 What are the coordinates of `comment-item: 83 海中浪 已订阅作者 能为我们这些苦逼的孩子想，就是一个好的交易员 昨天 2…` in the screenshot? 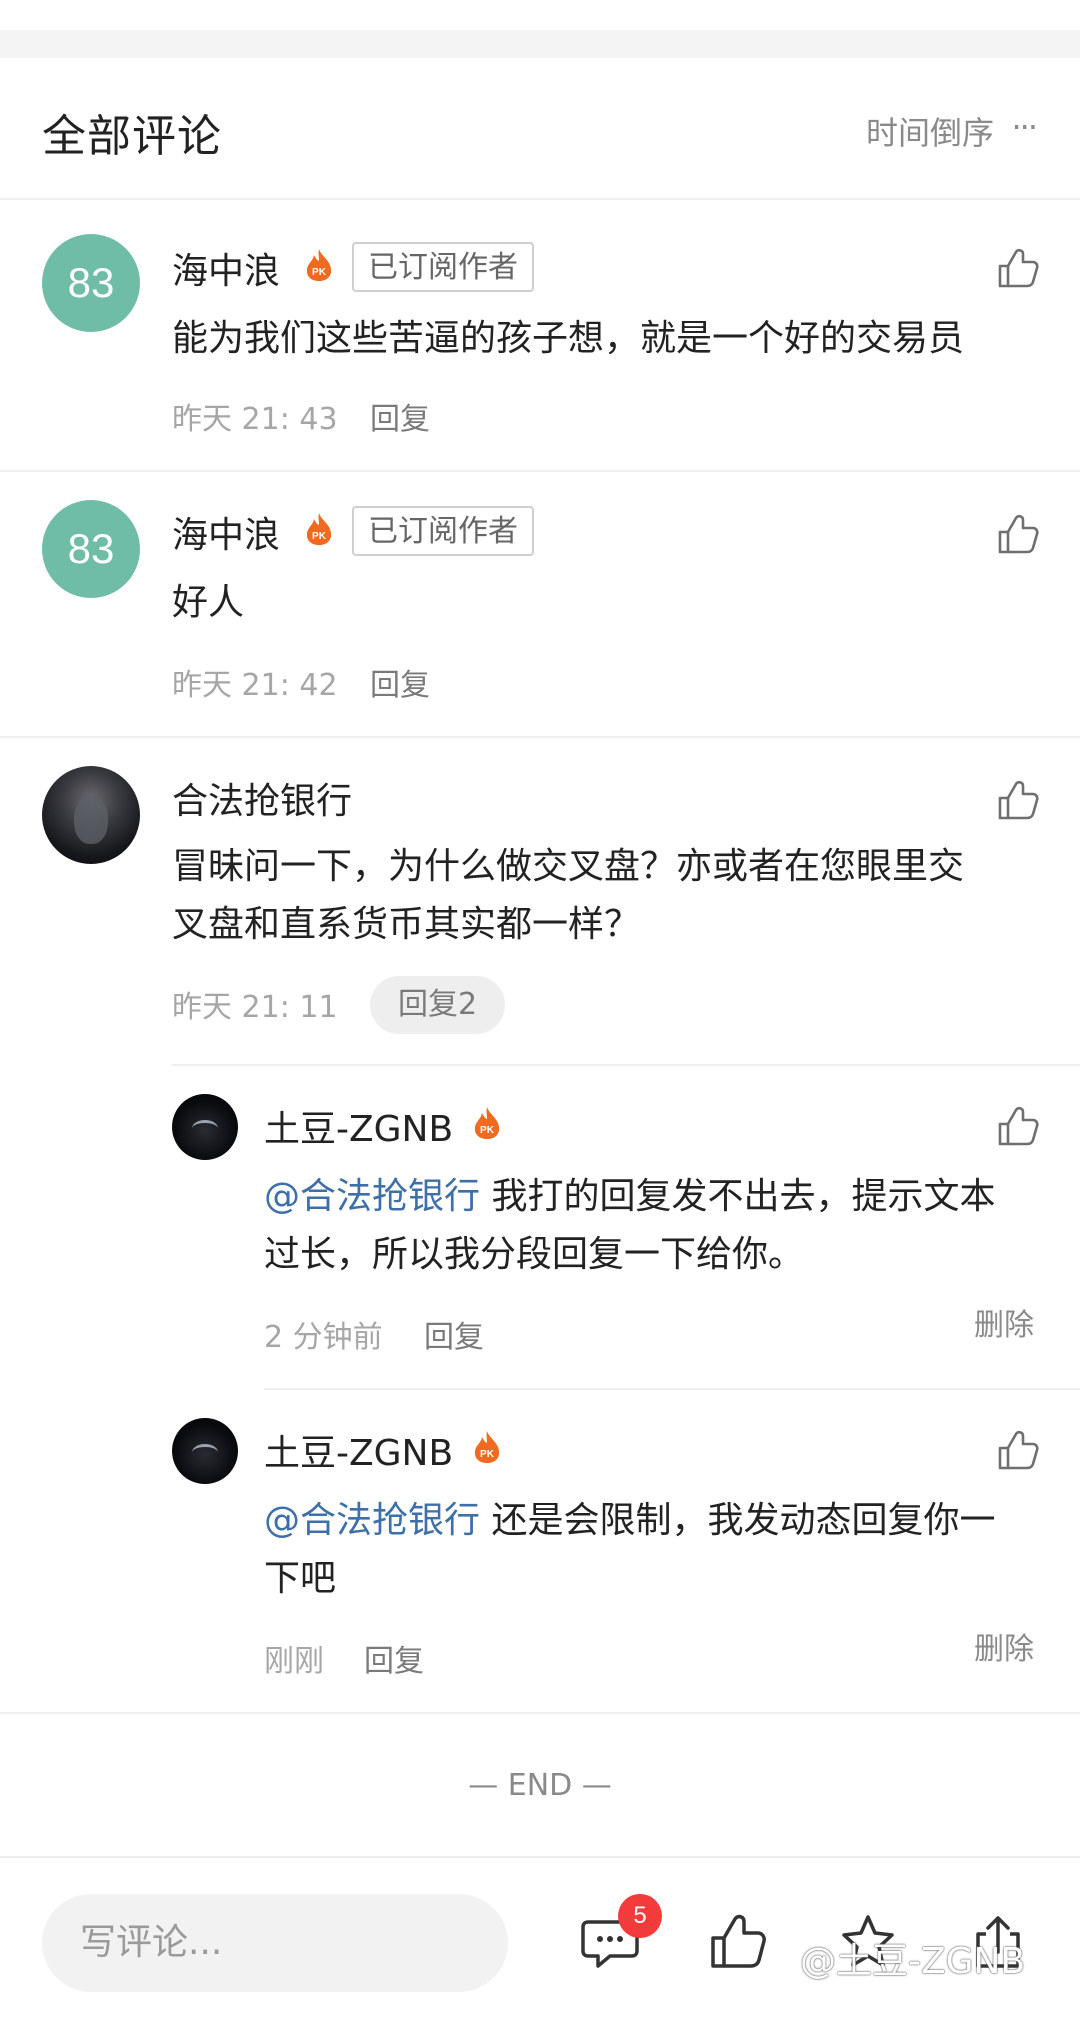 It's located at (540, 336).